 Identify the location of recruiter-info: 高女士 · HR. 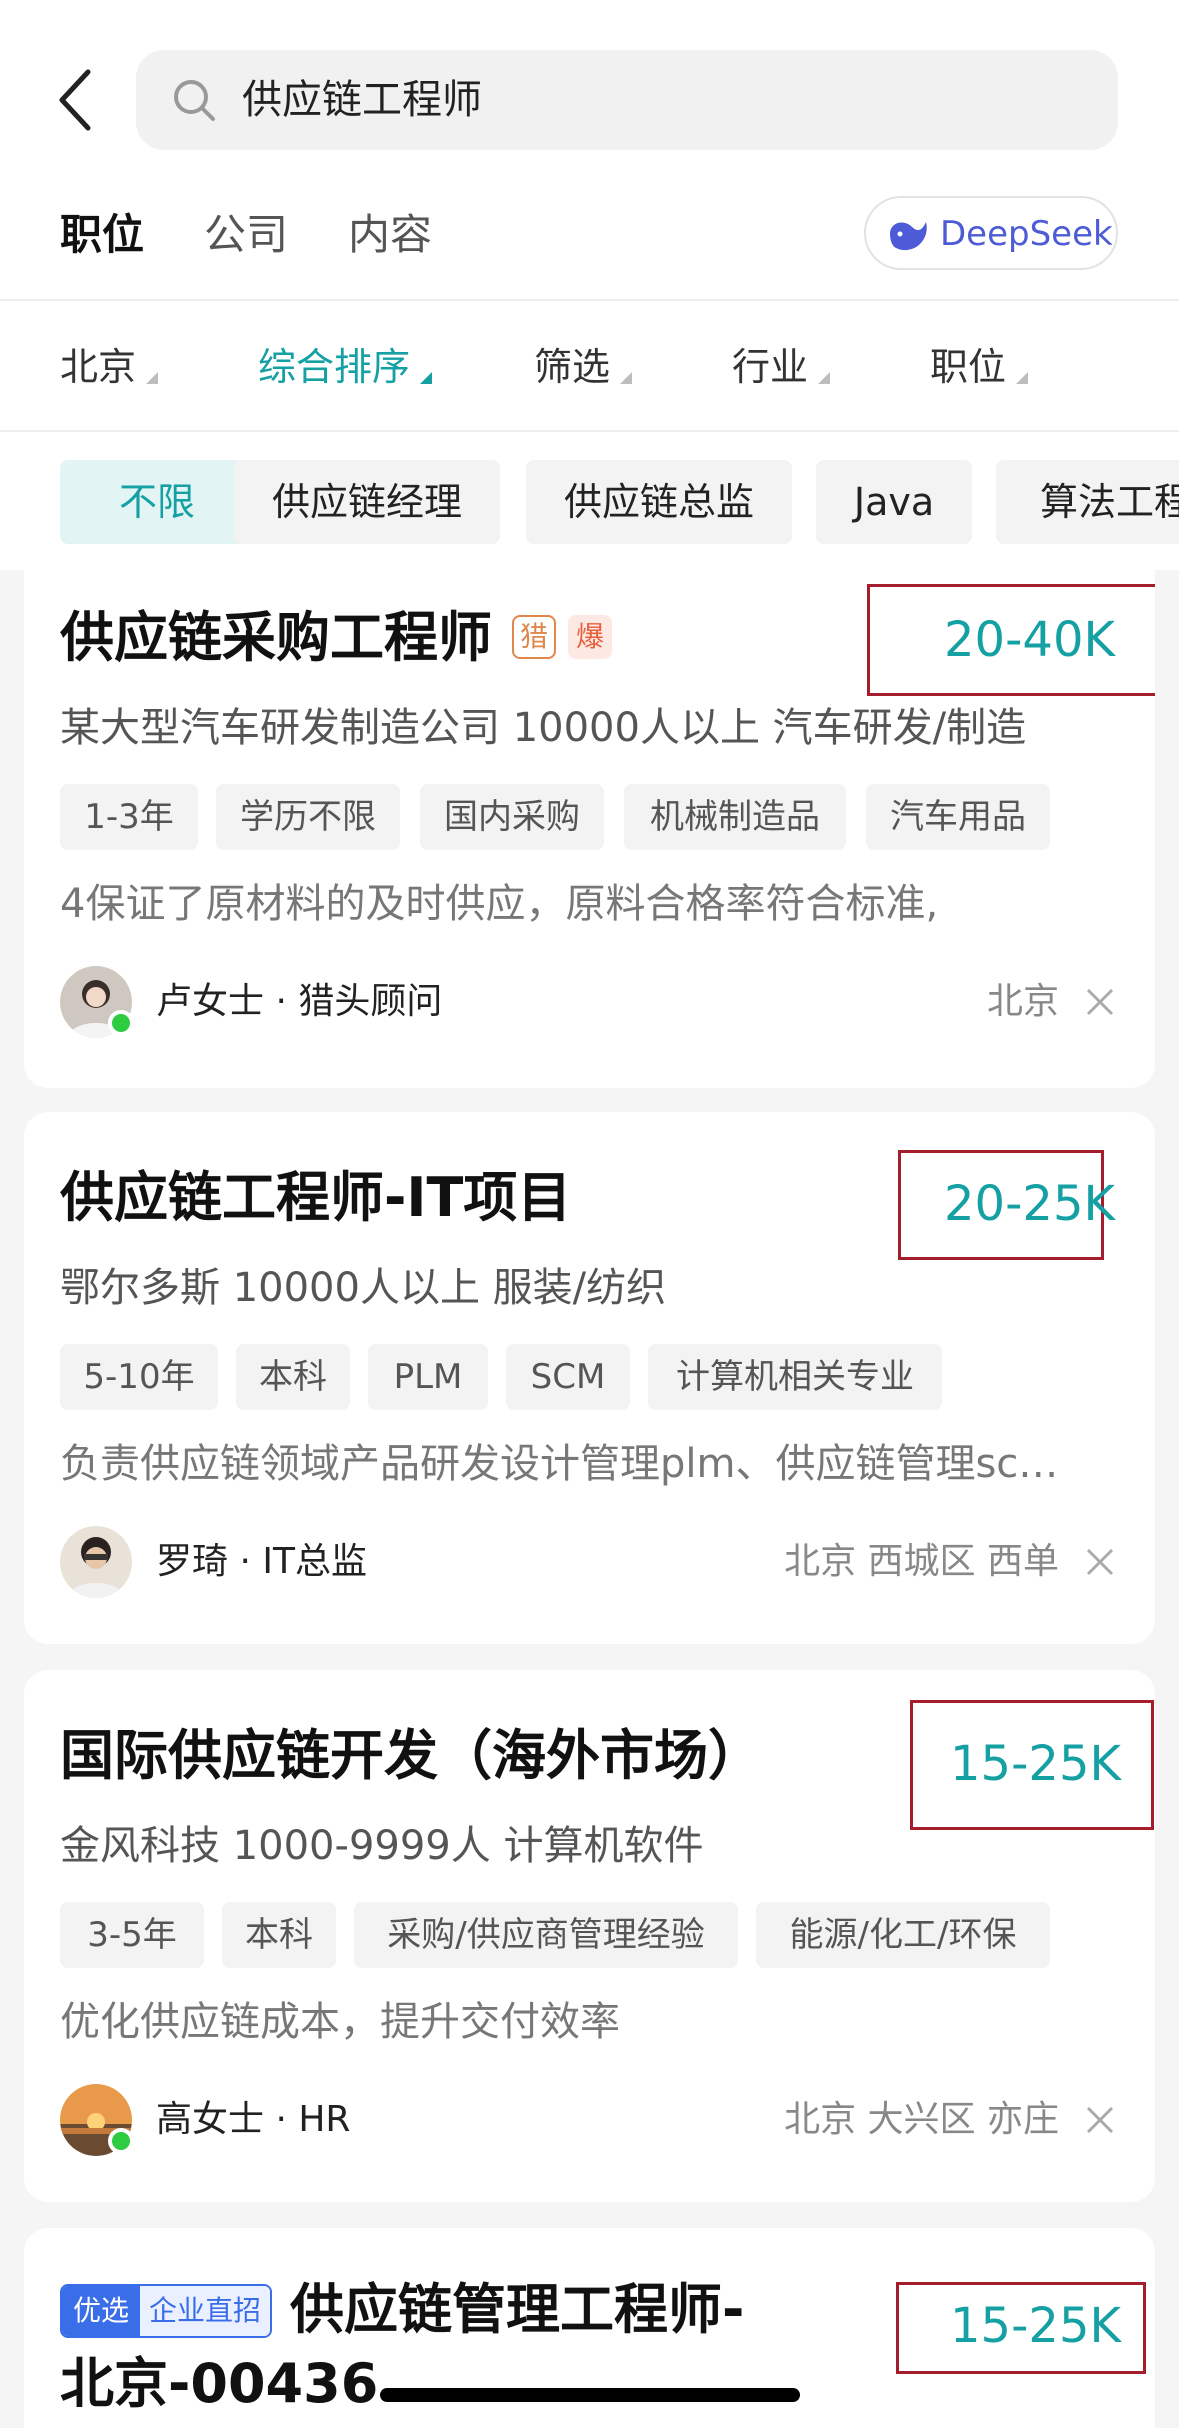
(253, 2119).